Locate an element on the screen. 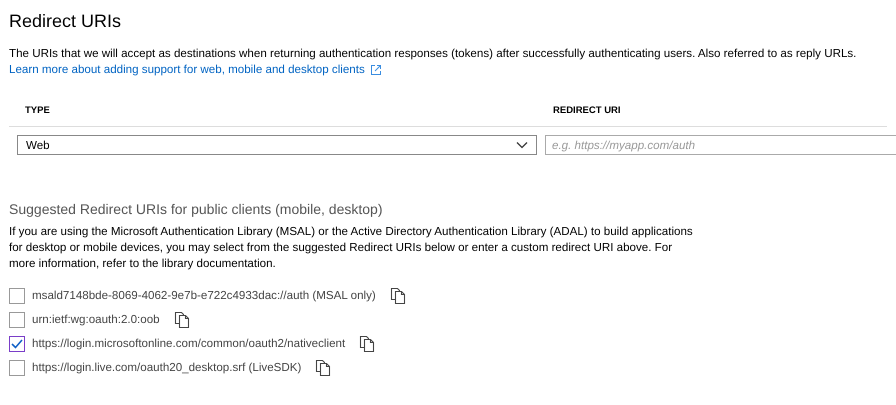 Image resolution: width=896 pixels, height=405 pixels. redirect-uri-field: e.g. https://myapp.com/auth is located at coordinates (720, 145).